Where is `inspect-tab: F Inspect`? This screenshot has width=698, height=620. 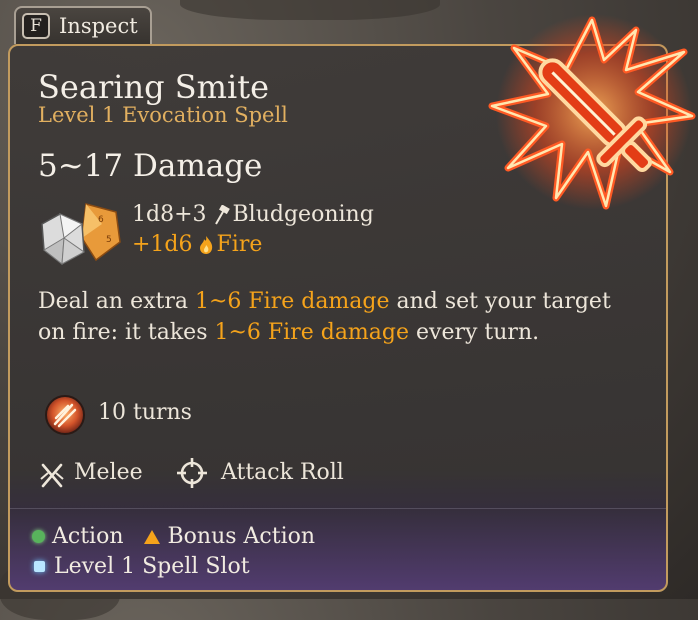 inspect-tab: F Inspect is located at coordinates (83, 25).